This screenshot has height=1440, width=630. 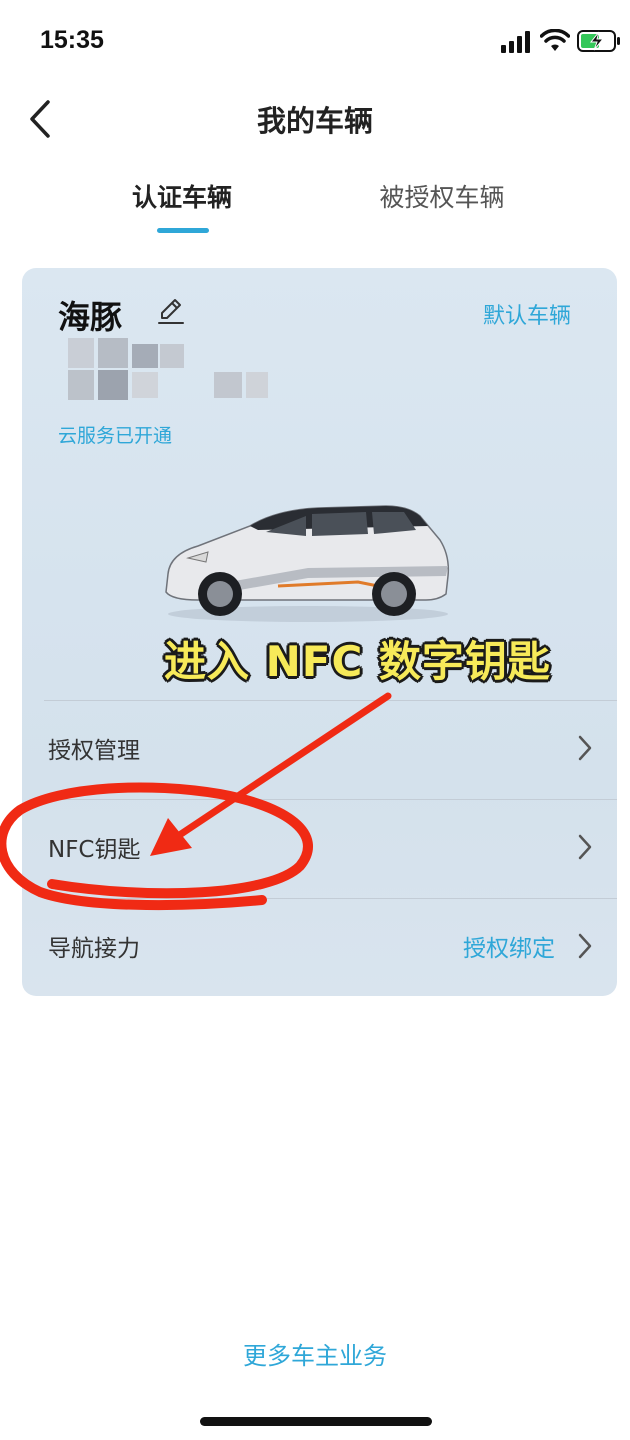 I want to click on tab-authorized-vehicles: 被授权车辆, so click(x=442, y=196).